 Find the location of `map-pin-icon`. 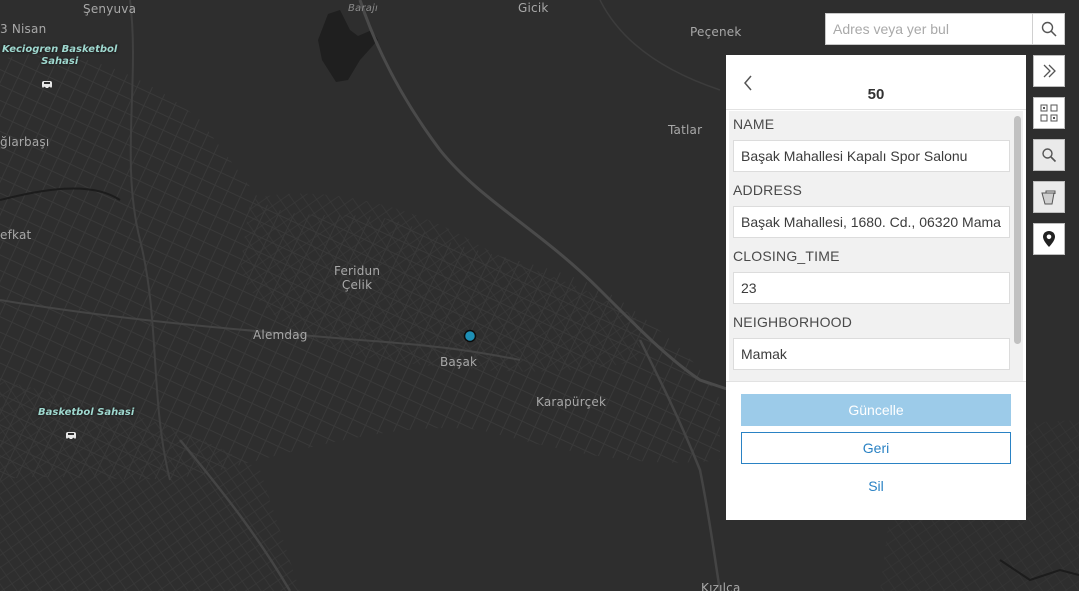

map-pin-icon is located at coordinates (1049, 239).